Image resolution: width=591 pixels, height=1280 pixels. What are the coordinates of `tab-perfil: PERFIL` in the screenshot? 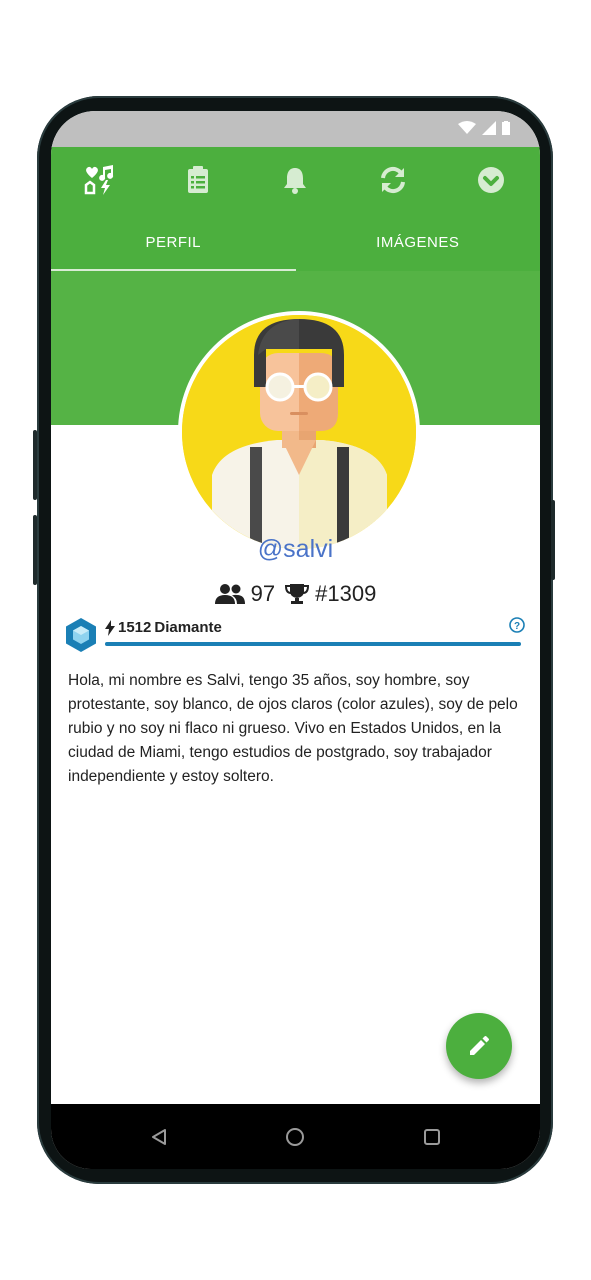 It's located at (173, 242).